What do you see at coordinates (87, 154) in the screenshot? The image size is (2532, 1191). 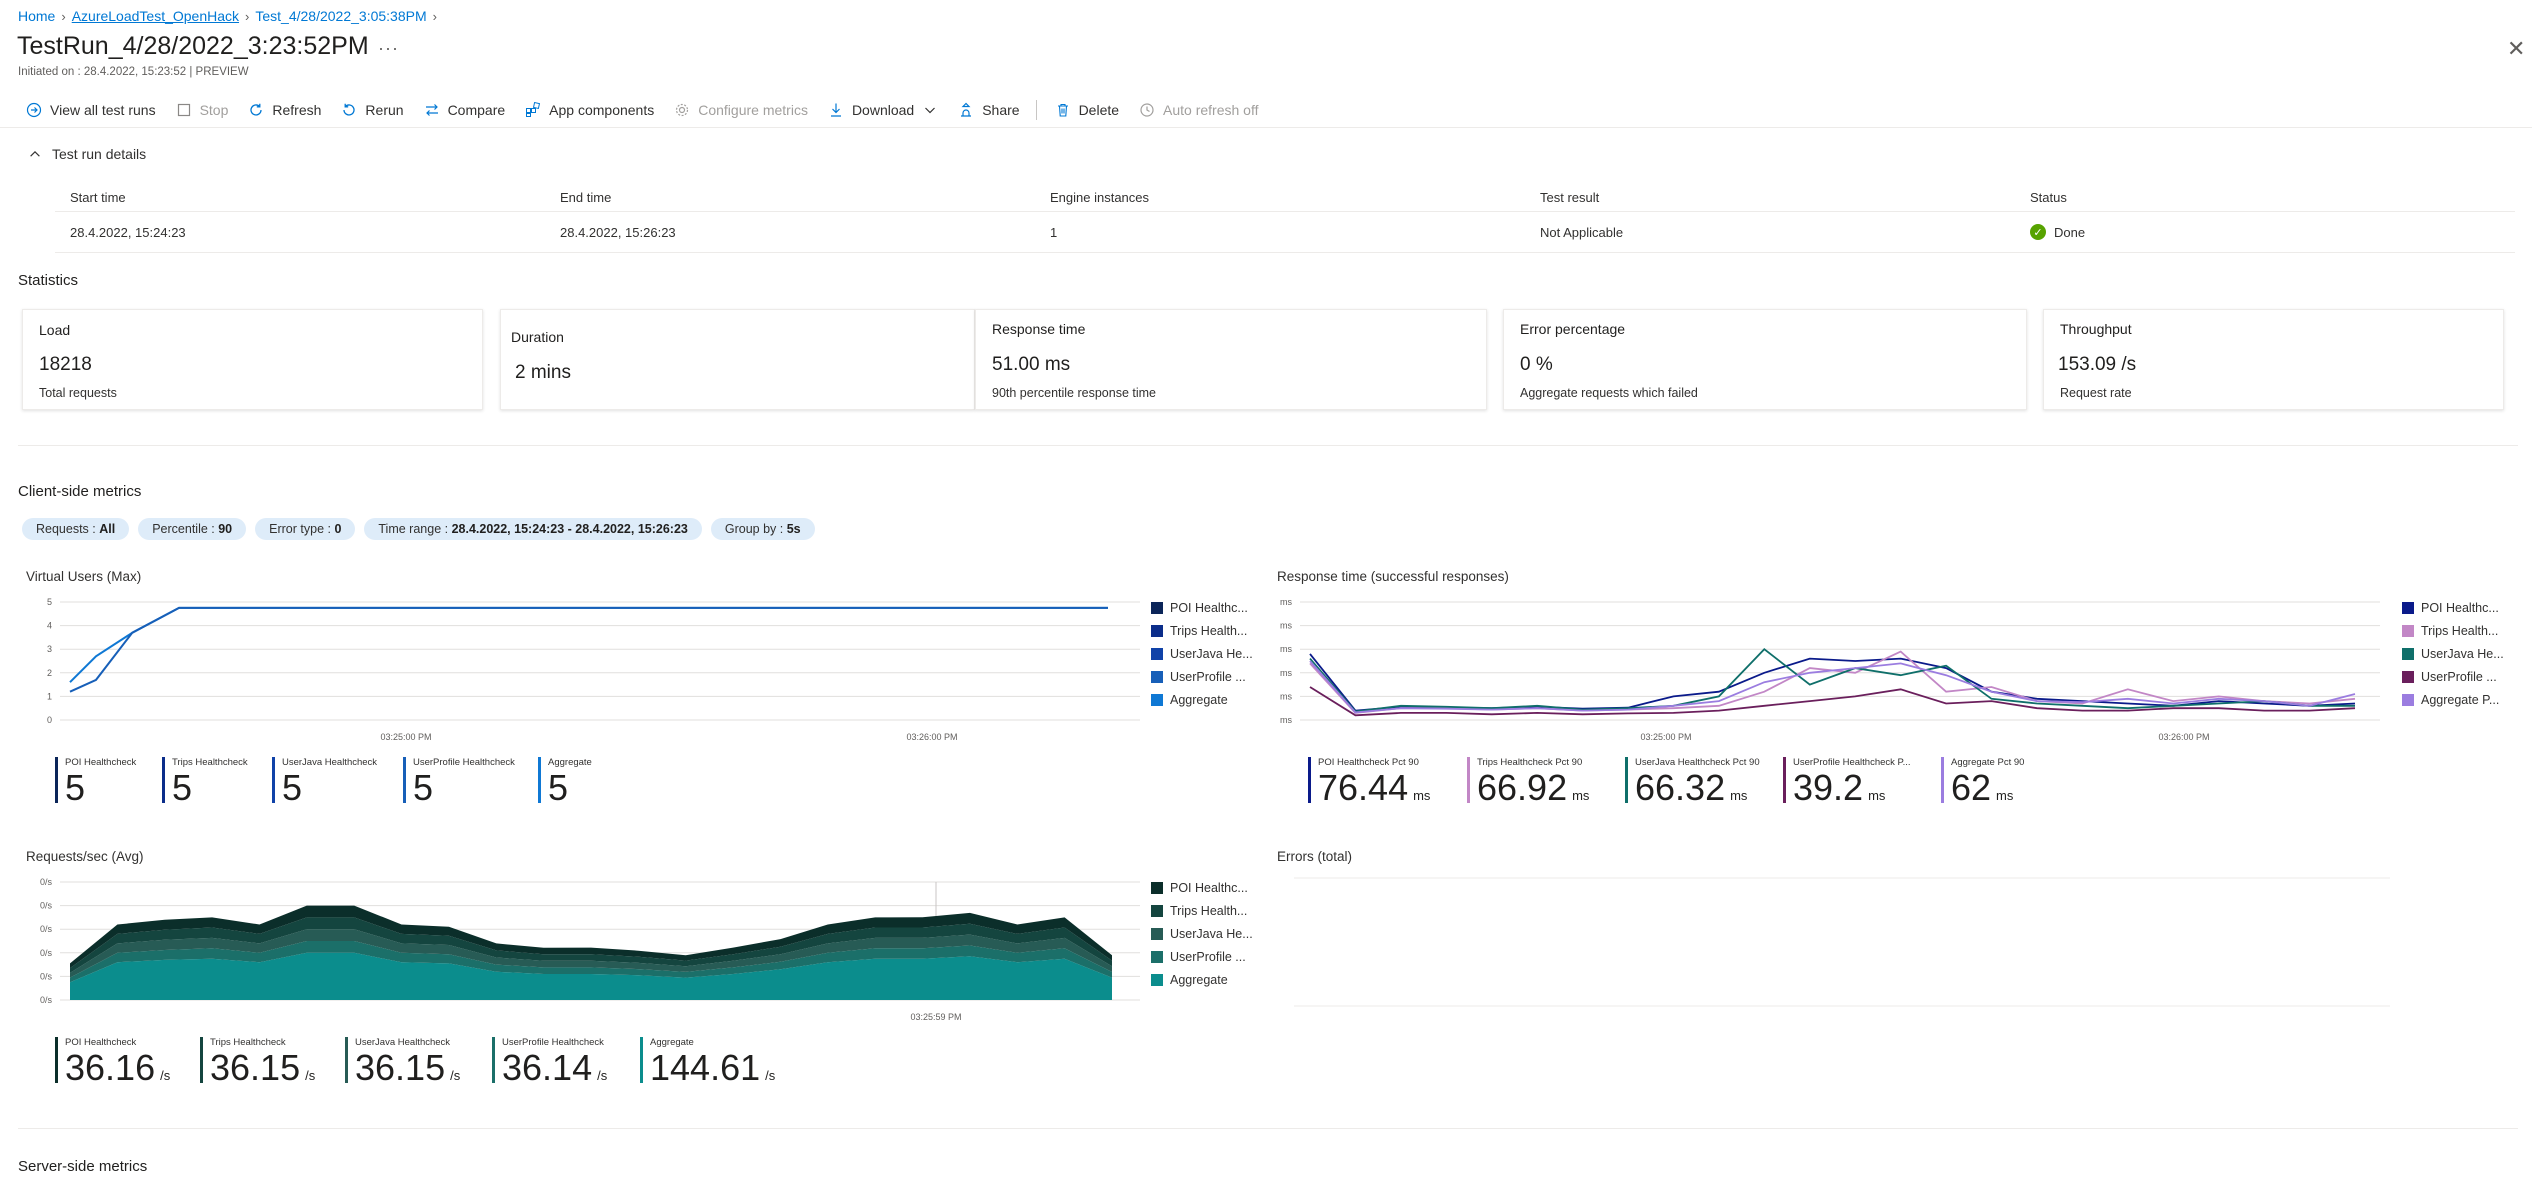 I see `test-run-details-toggle: Test run details` at bounding box center [87, 154].